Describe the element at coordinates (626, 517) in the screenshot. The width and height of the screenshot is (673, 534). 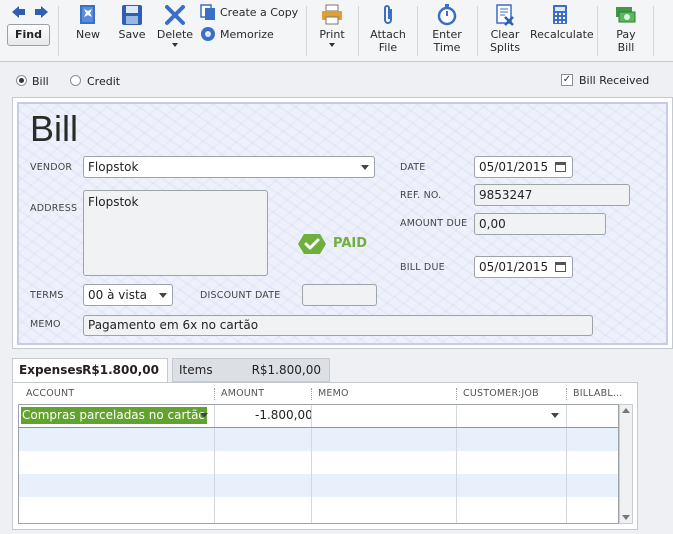
I see `scroll-down-icon` at that location.